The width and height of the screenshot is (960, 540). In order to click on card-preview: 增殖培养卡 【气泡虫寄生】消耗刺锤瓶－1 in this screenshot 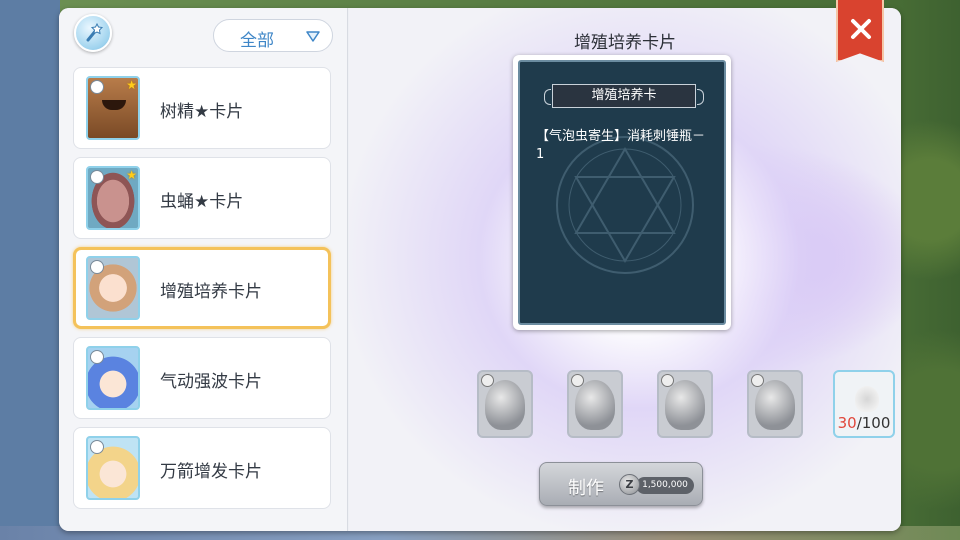, I will do `click(622, 192)`.